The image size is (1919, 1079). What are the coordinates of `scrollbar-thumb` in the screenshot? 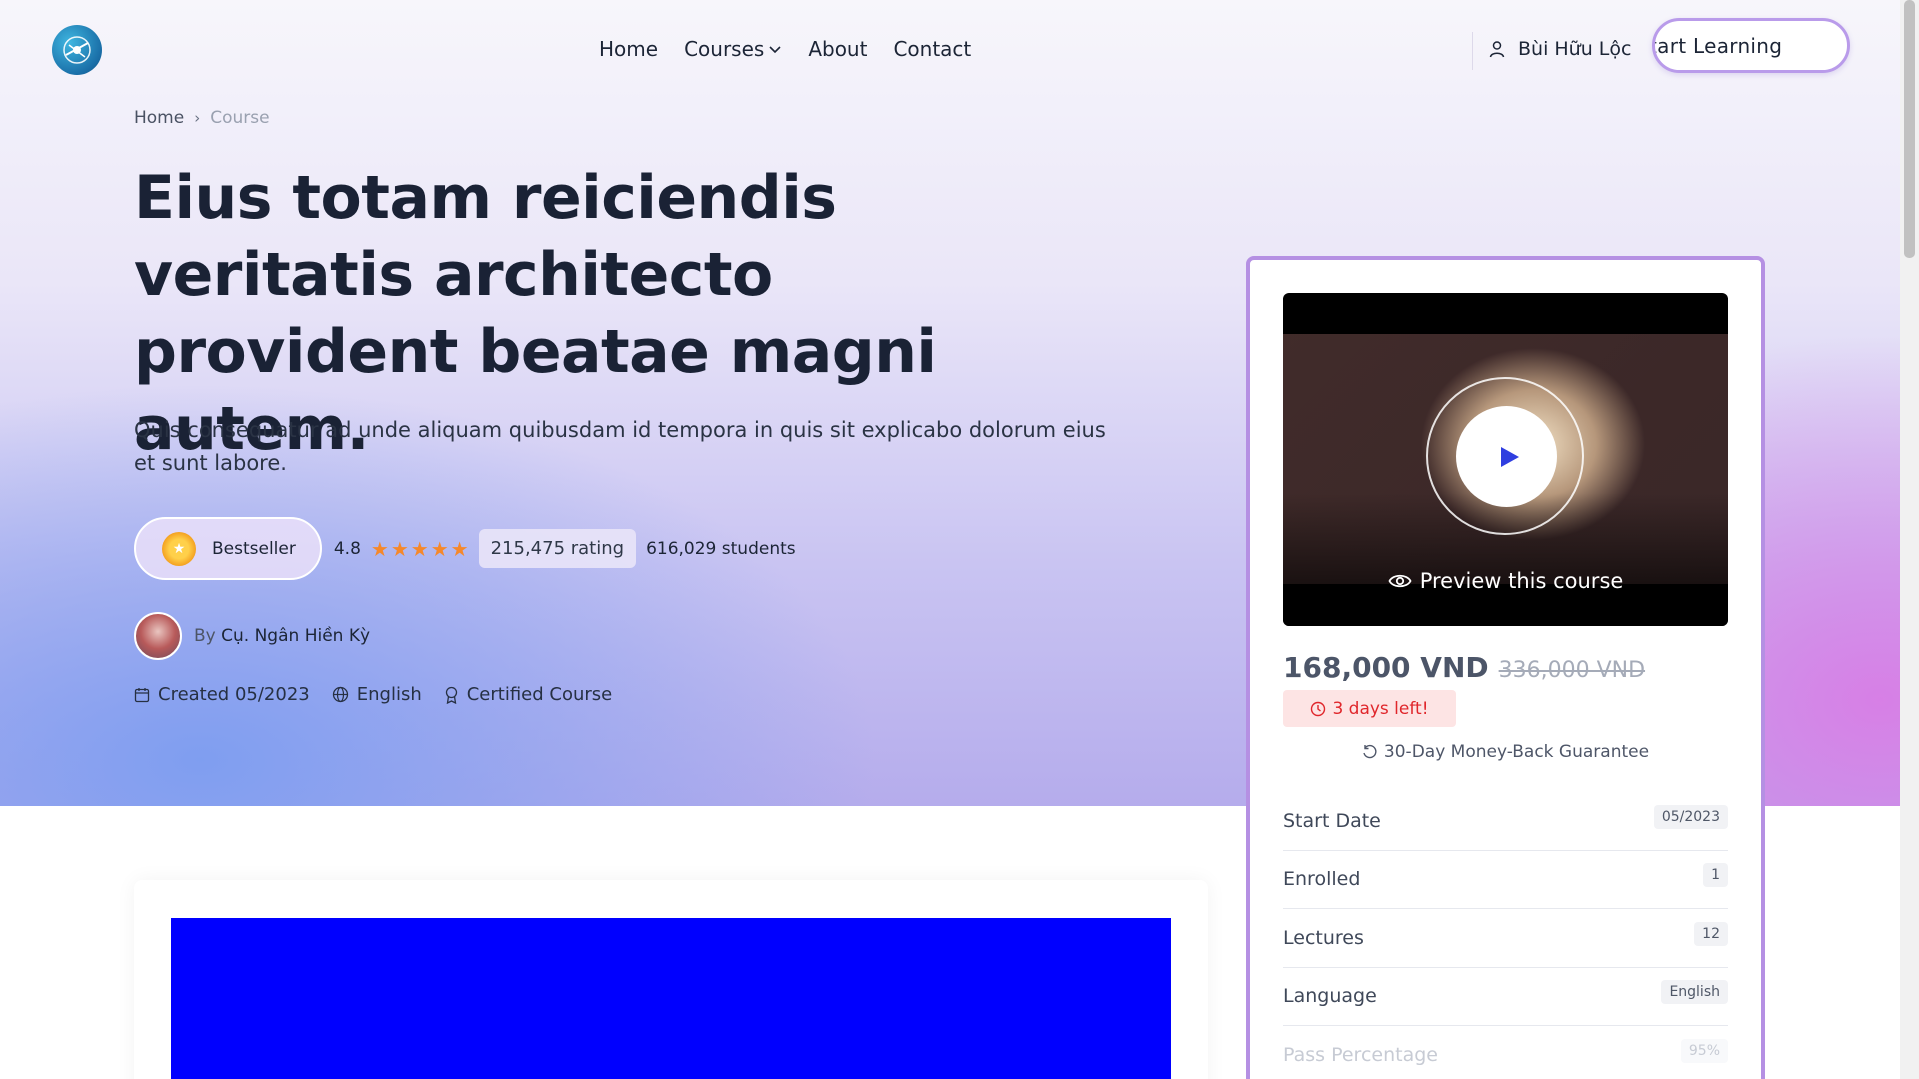 It's located at (1909, 129).